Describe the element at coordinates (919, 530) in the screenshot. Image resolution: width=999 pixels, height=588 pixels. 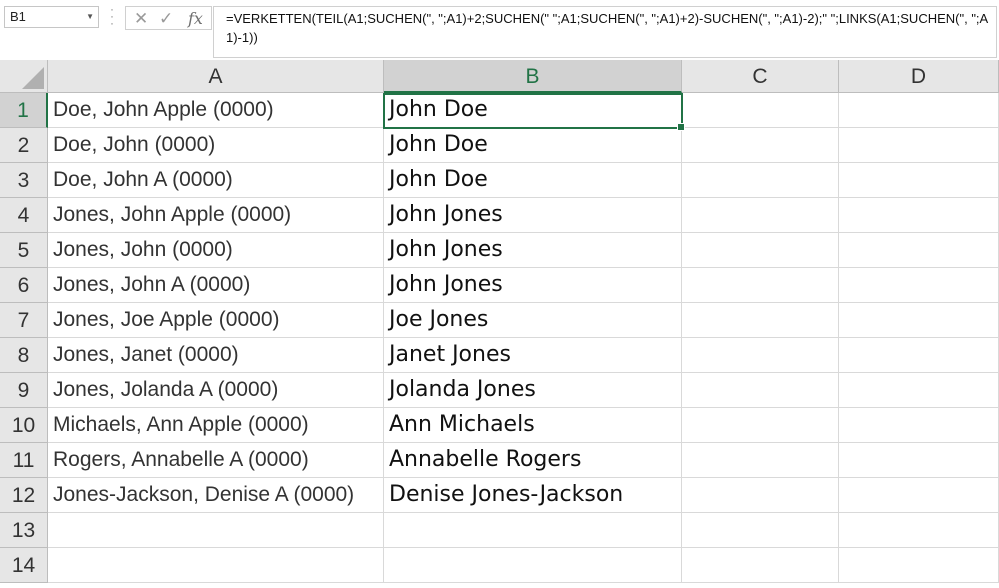
I see `cell-d13` at that location.